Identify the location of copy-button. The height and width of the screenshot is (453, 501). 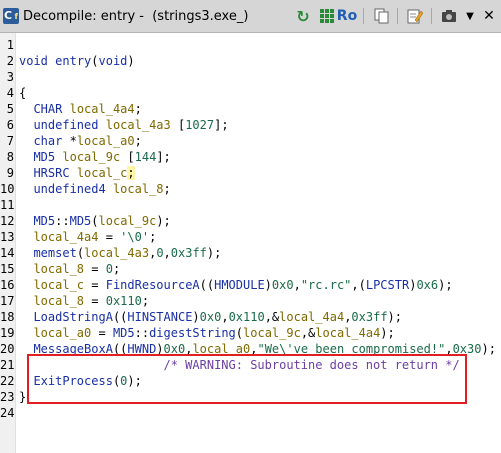
(382, 16).